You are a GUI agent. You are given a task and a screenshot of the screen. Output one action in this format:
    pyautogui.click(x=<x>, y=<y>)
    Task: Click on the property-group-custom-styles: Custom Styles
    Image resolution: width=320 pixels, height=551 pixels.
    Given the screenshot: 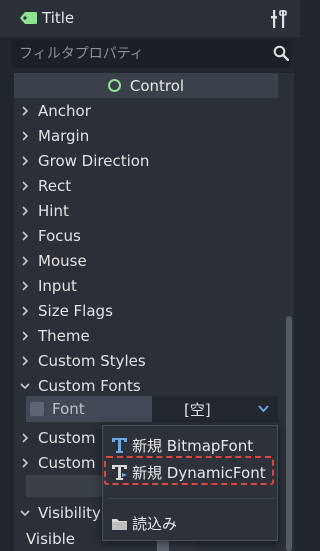 What is the action you would take?
    pyautogui.click(x=146, y=360)
    